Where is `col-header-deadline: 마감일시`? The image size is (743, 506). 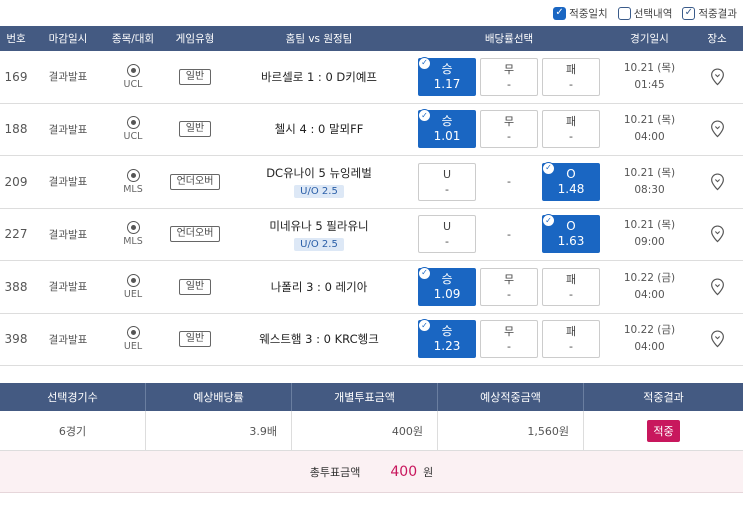
col-header-deadline: 마감일시 is located at coordinates (68, 39).